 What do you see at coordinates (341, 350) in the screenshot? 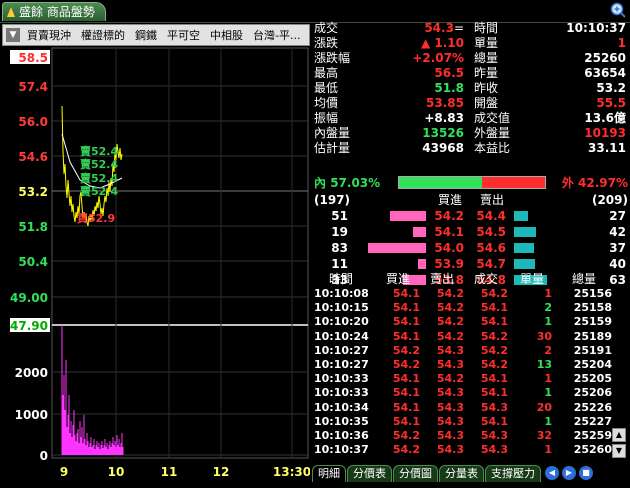
I see `tick-time: 10:10:27` at bounding box center [341, 350].